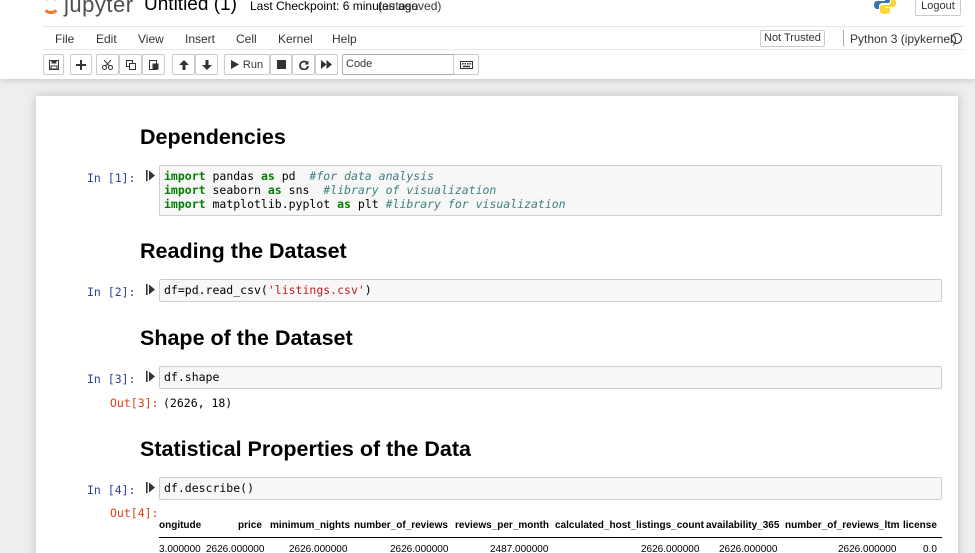  I want to click on code-cell-describe: df.describe(), so click(550, 488).